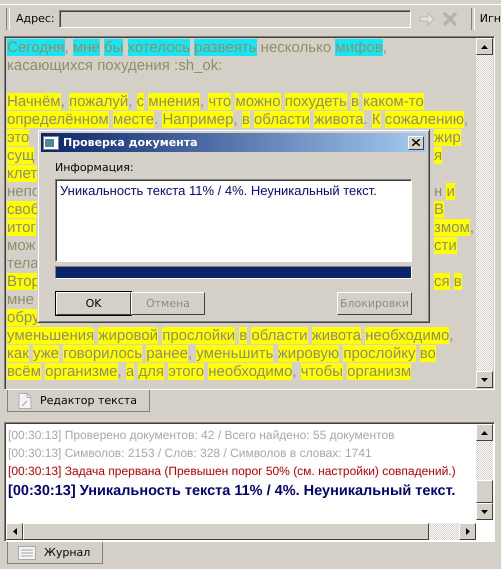 The width and height of the screenshot is (501, 569). I want to click on document-icon, so click(25, 400).